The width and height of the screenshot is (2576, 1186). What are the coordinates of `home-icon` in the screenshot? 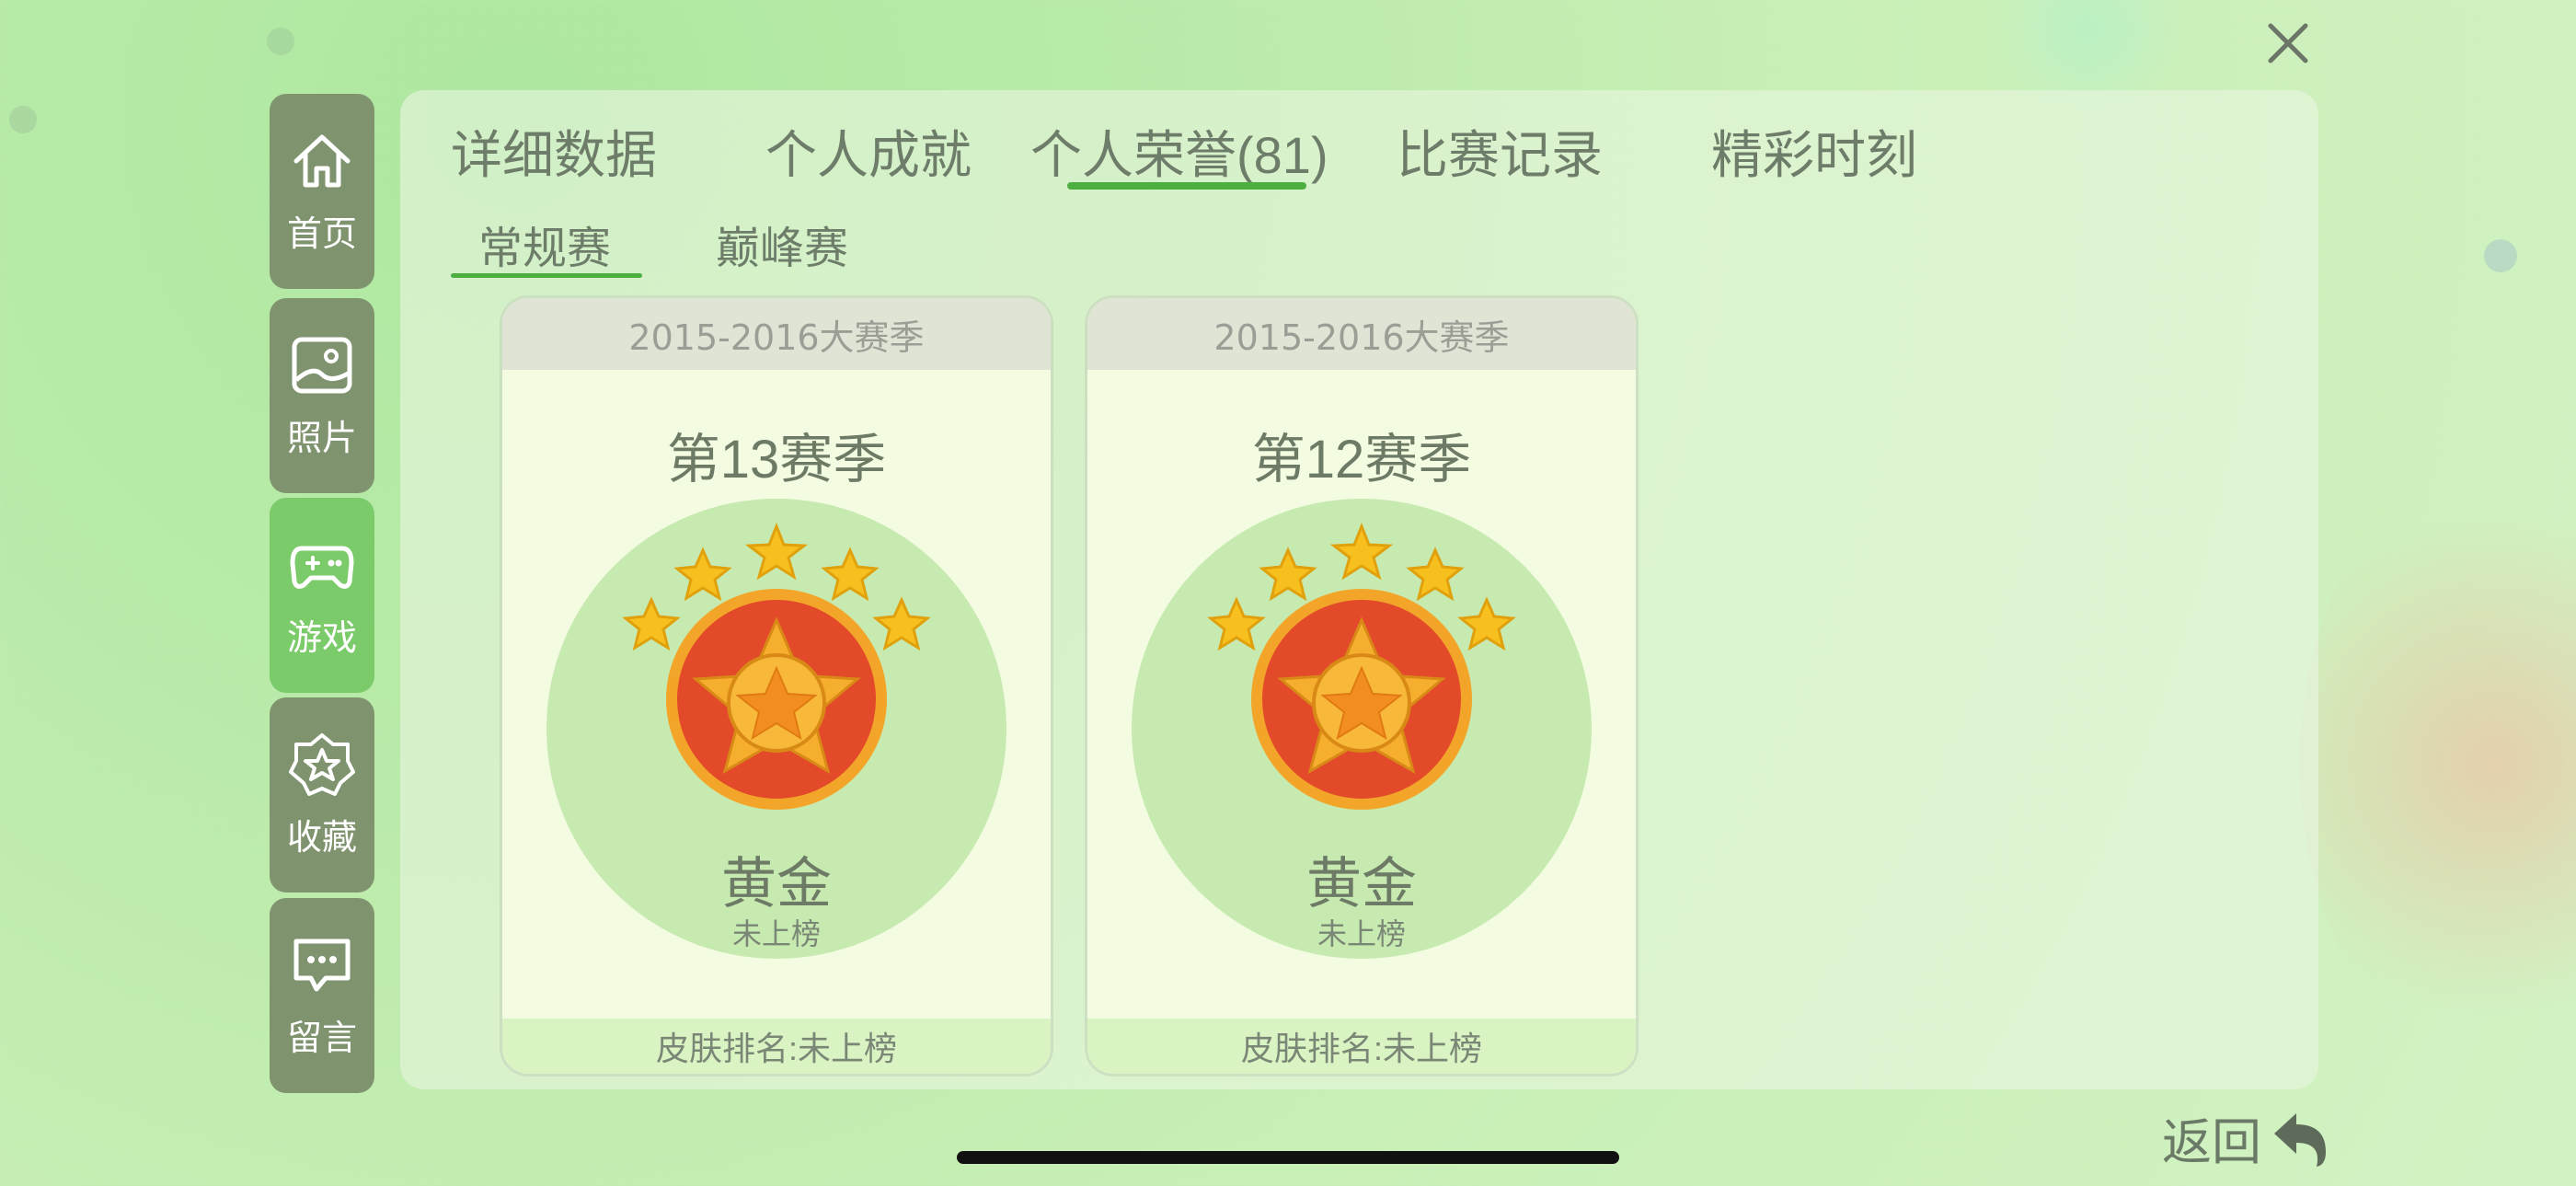 It's located at (322, 160).